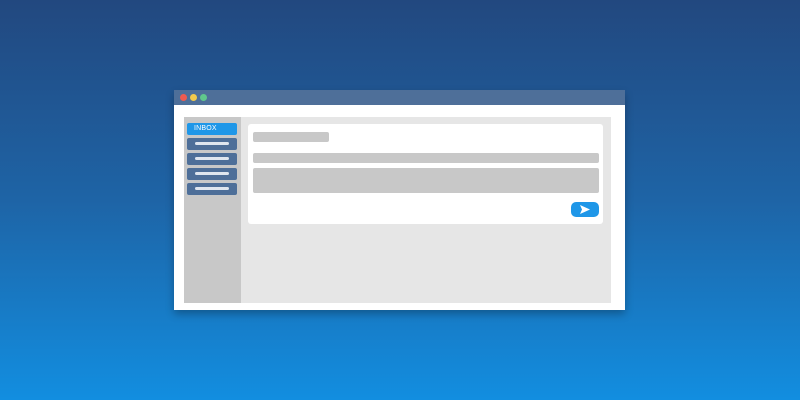 The height and width of the screenshot is (400, 800). I want to click on compose-title-placeholder, so click(291, 137).